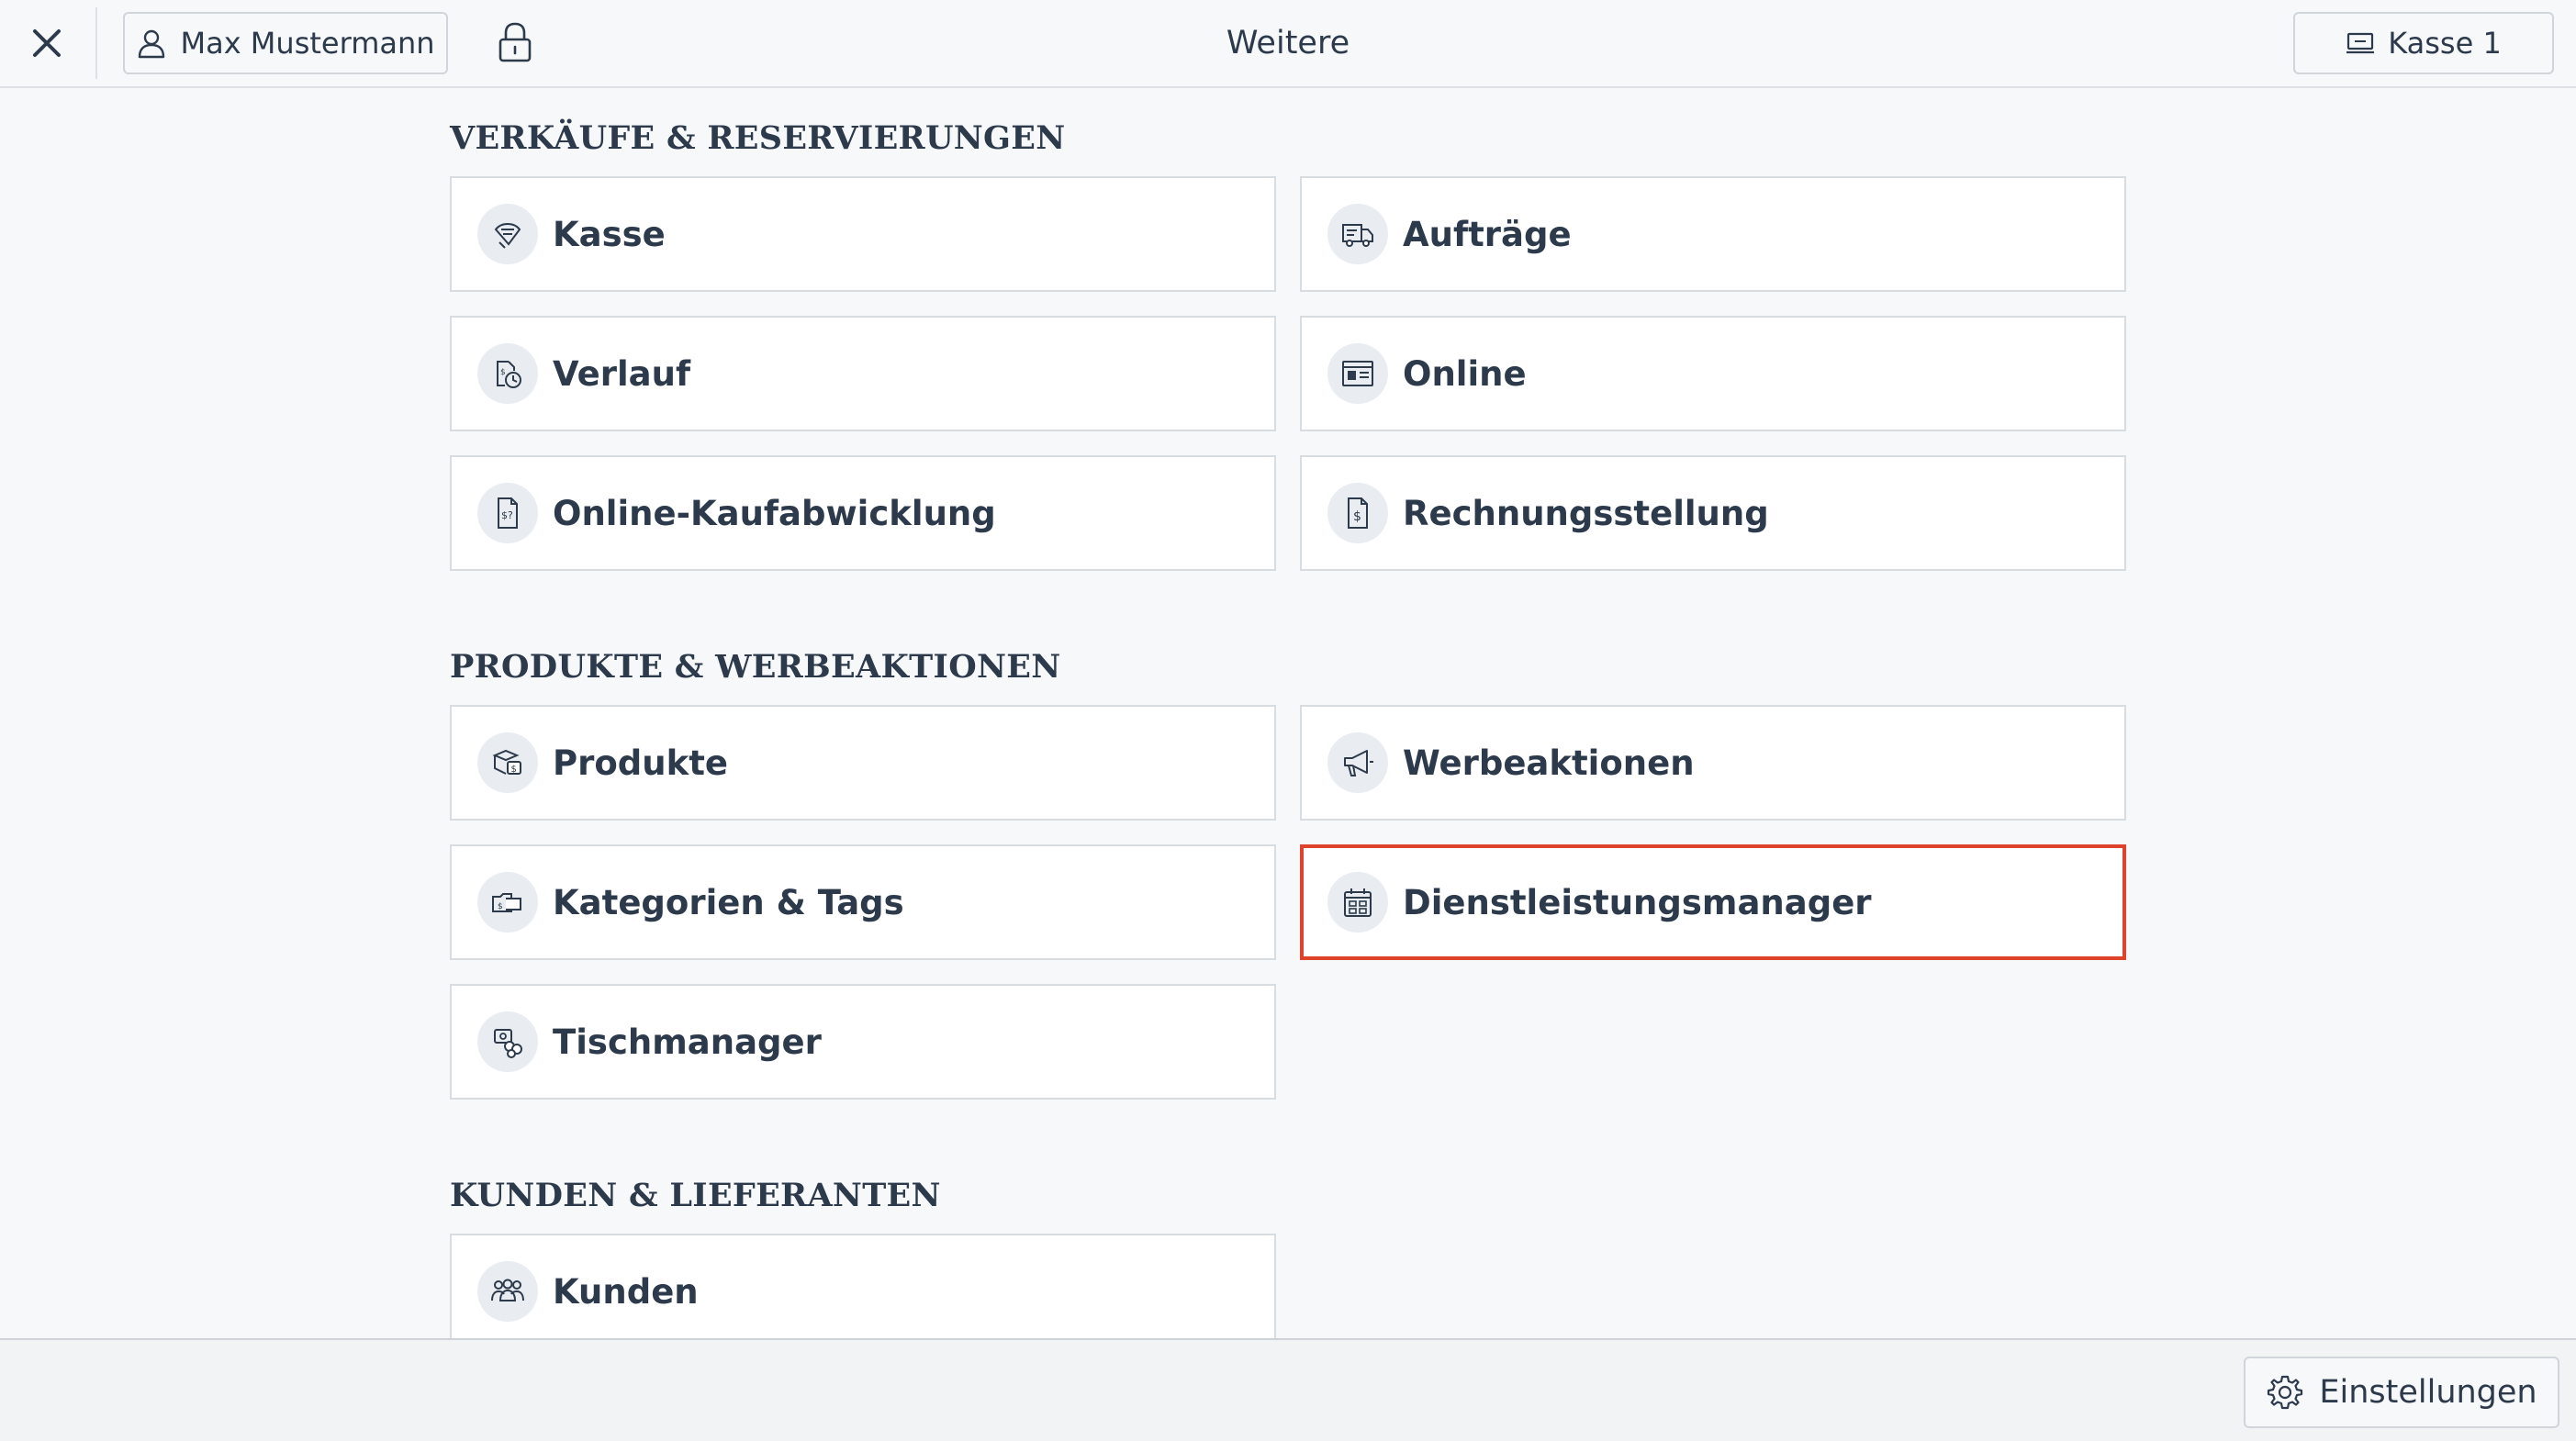 This screenshot has width=2576, height=1441. What do you see at coordinates (863, 373) in the screenshot?
I see `menu-tile-verlauf: $ Verlauf` at bounding box center [863, 373].